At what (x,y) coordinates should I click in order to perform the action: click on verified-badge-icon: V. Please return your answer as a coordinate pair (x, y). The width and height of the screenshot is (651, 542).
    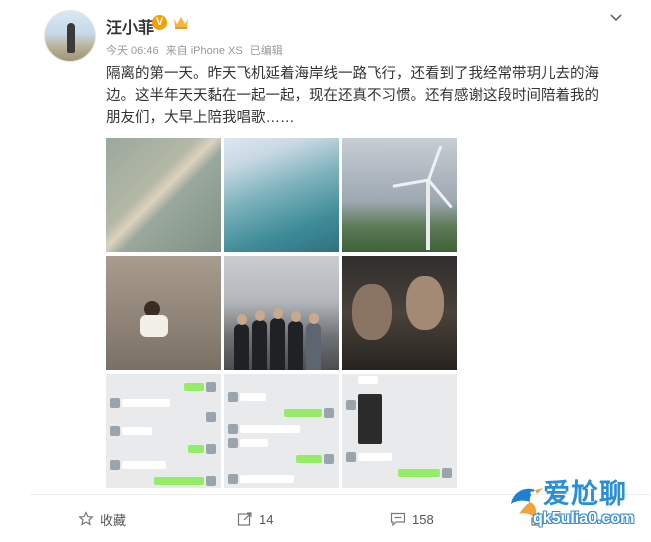
    Looking at the image, I should click on (159, 22).